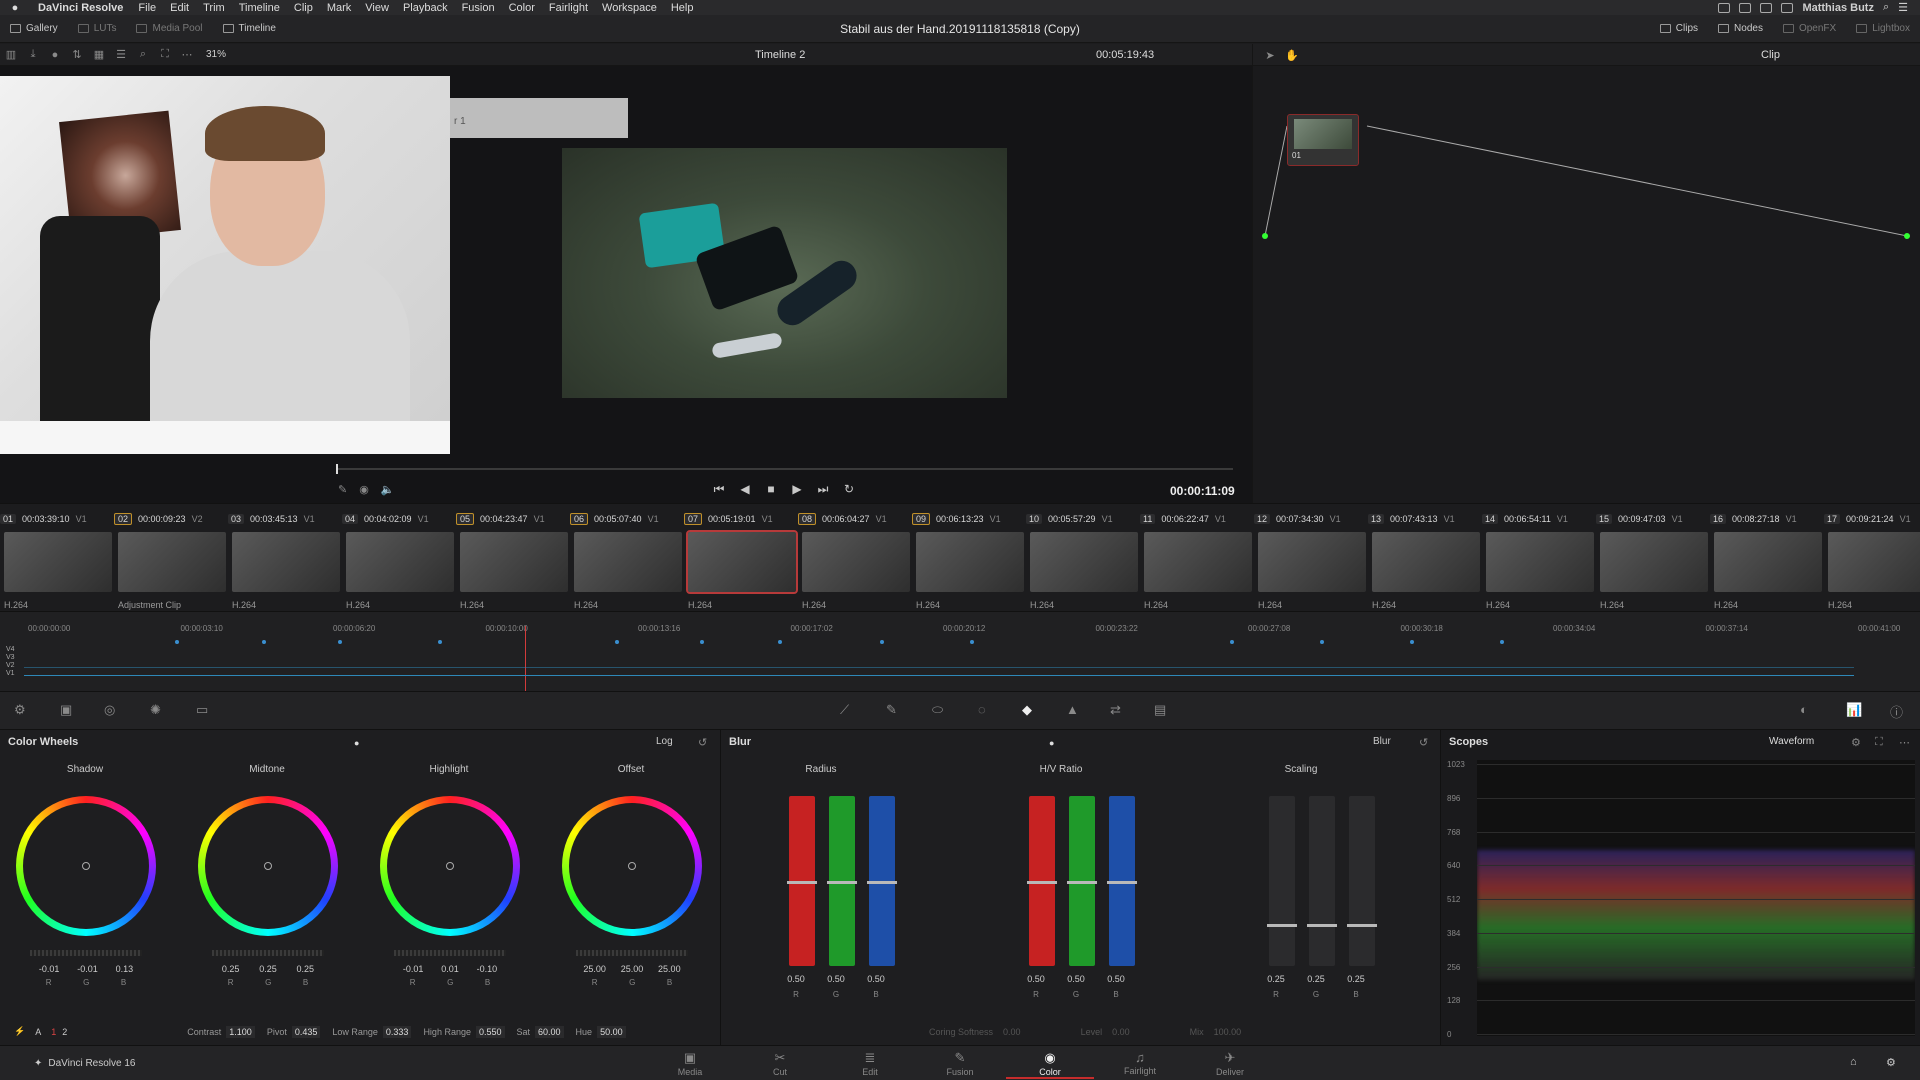 This screenshot has width=1920, height=1080. Describe the element at coordinates (20, 710) in the screenshot. I see `camera-raw-icon: ⚙` at that location.